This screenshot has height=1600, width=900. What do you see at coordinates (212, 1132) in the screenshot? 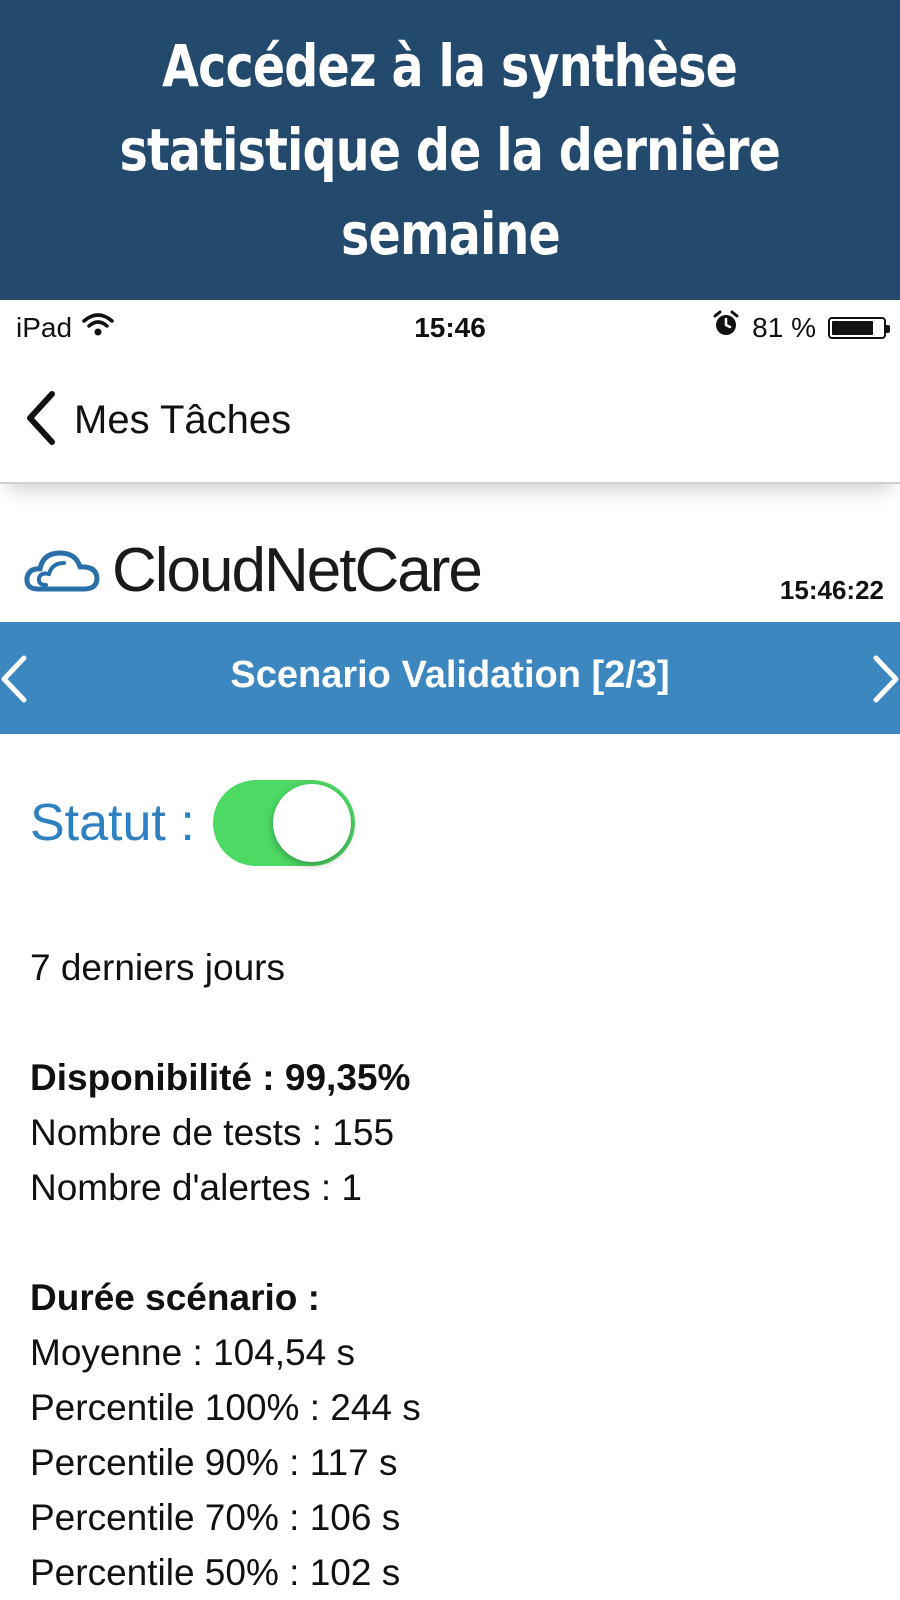
I see `tests-count-stat: Nombre de tests : 155` at bounding box center [212, 1132].